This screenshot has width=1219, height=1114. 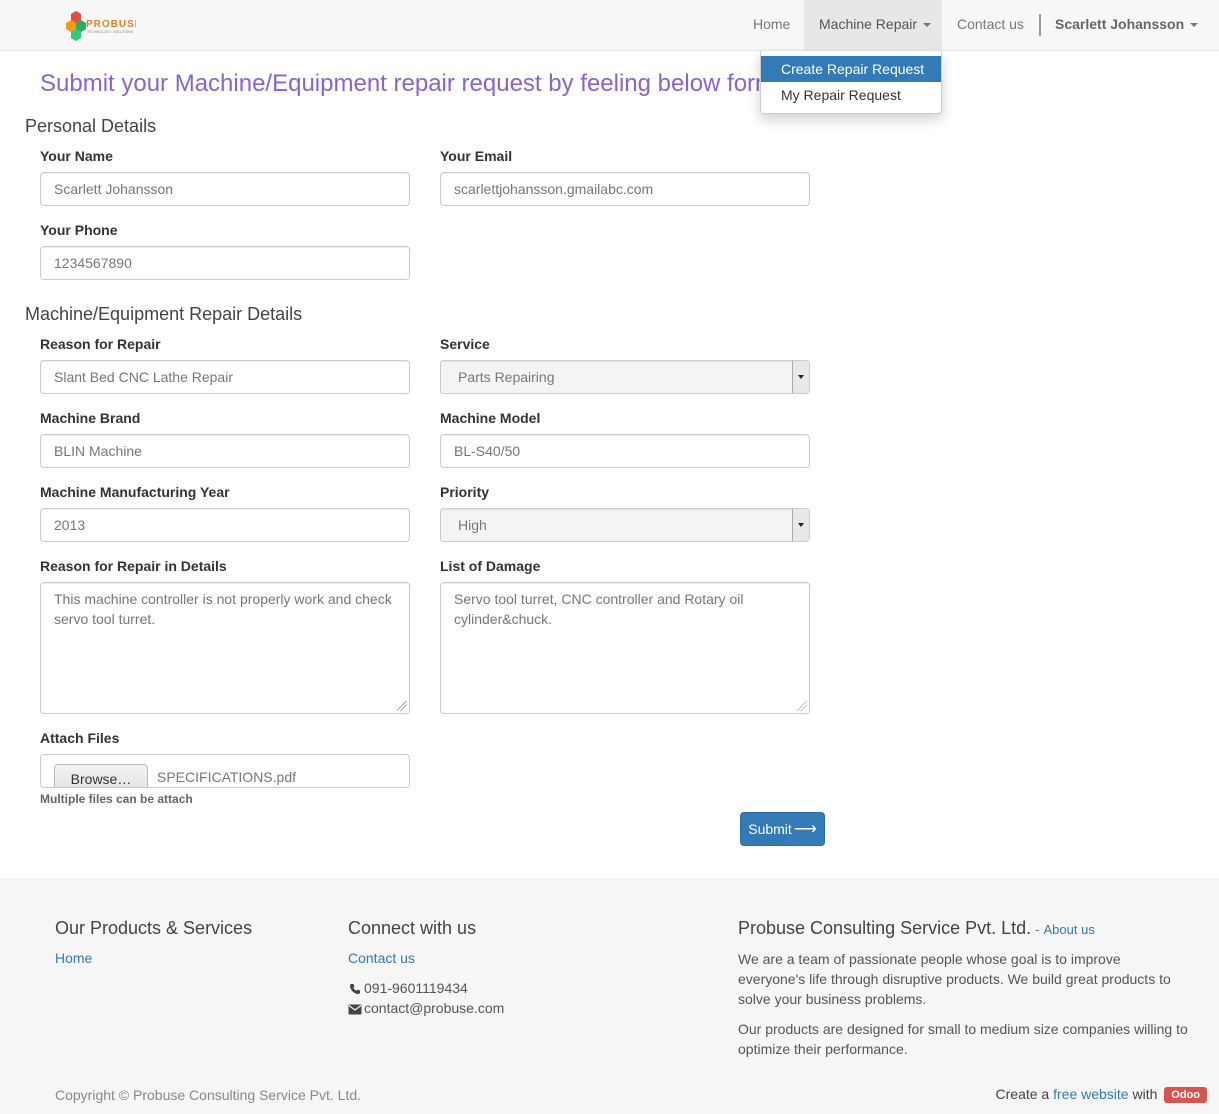 I want to click on nav-user-menu: Scarlett Johansson, so click(x=1126, y=25).